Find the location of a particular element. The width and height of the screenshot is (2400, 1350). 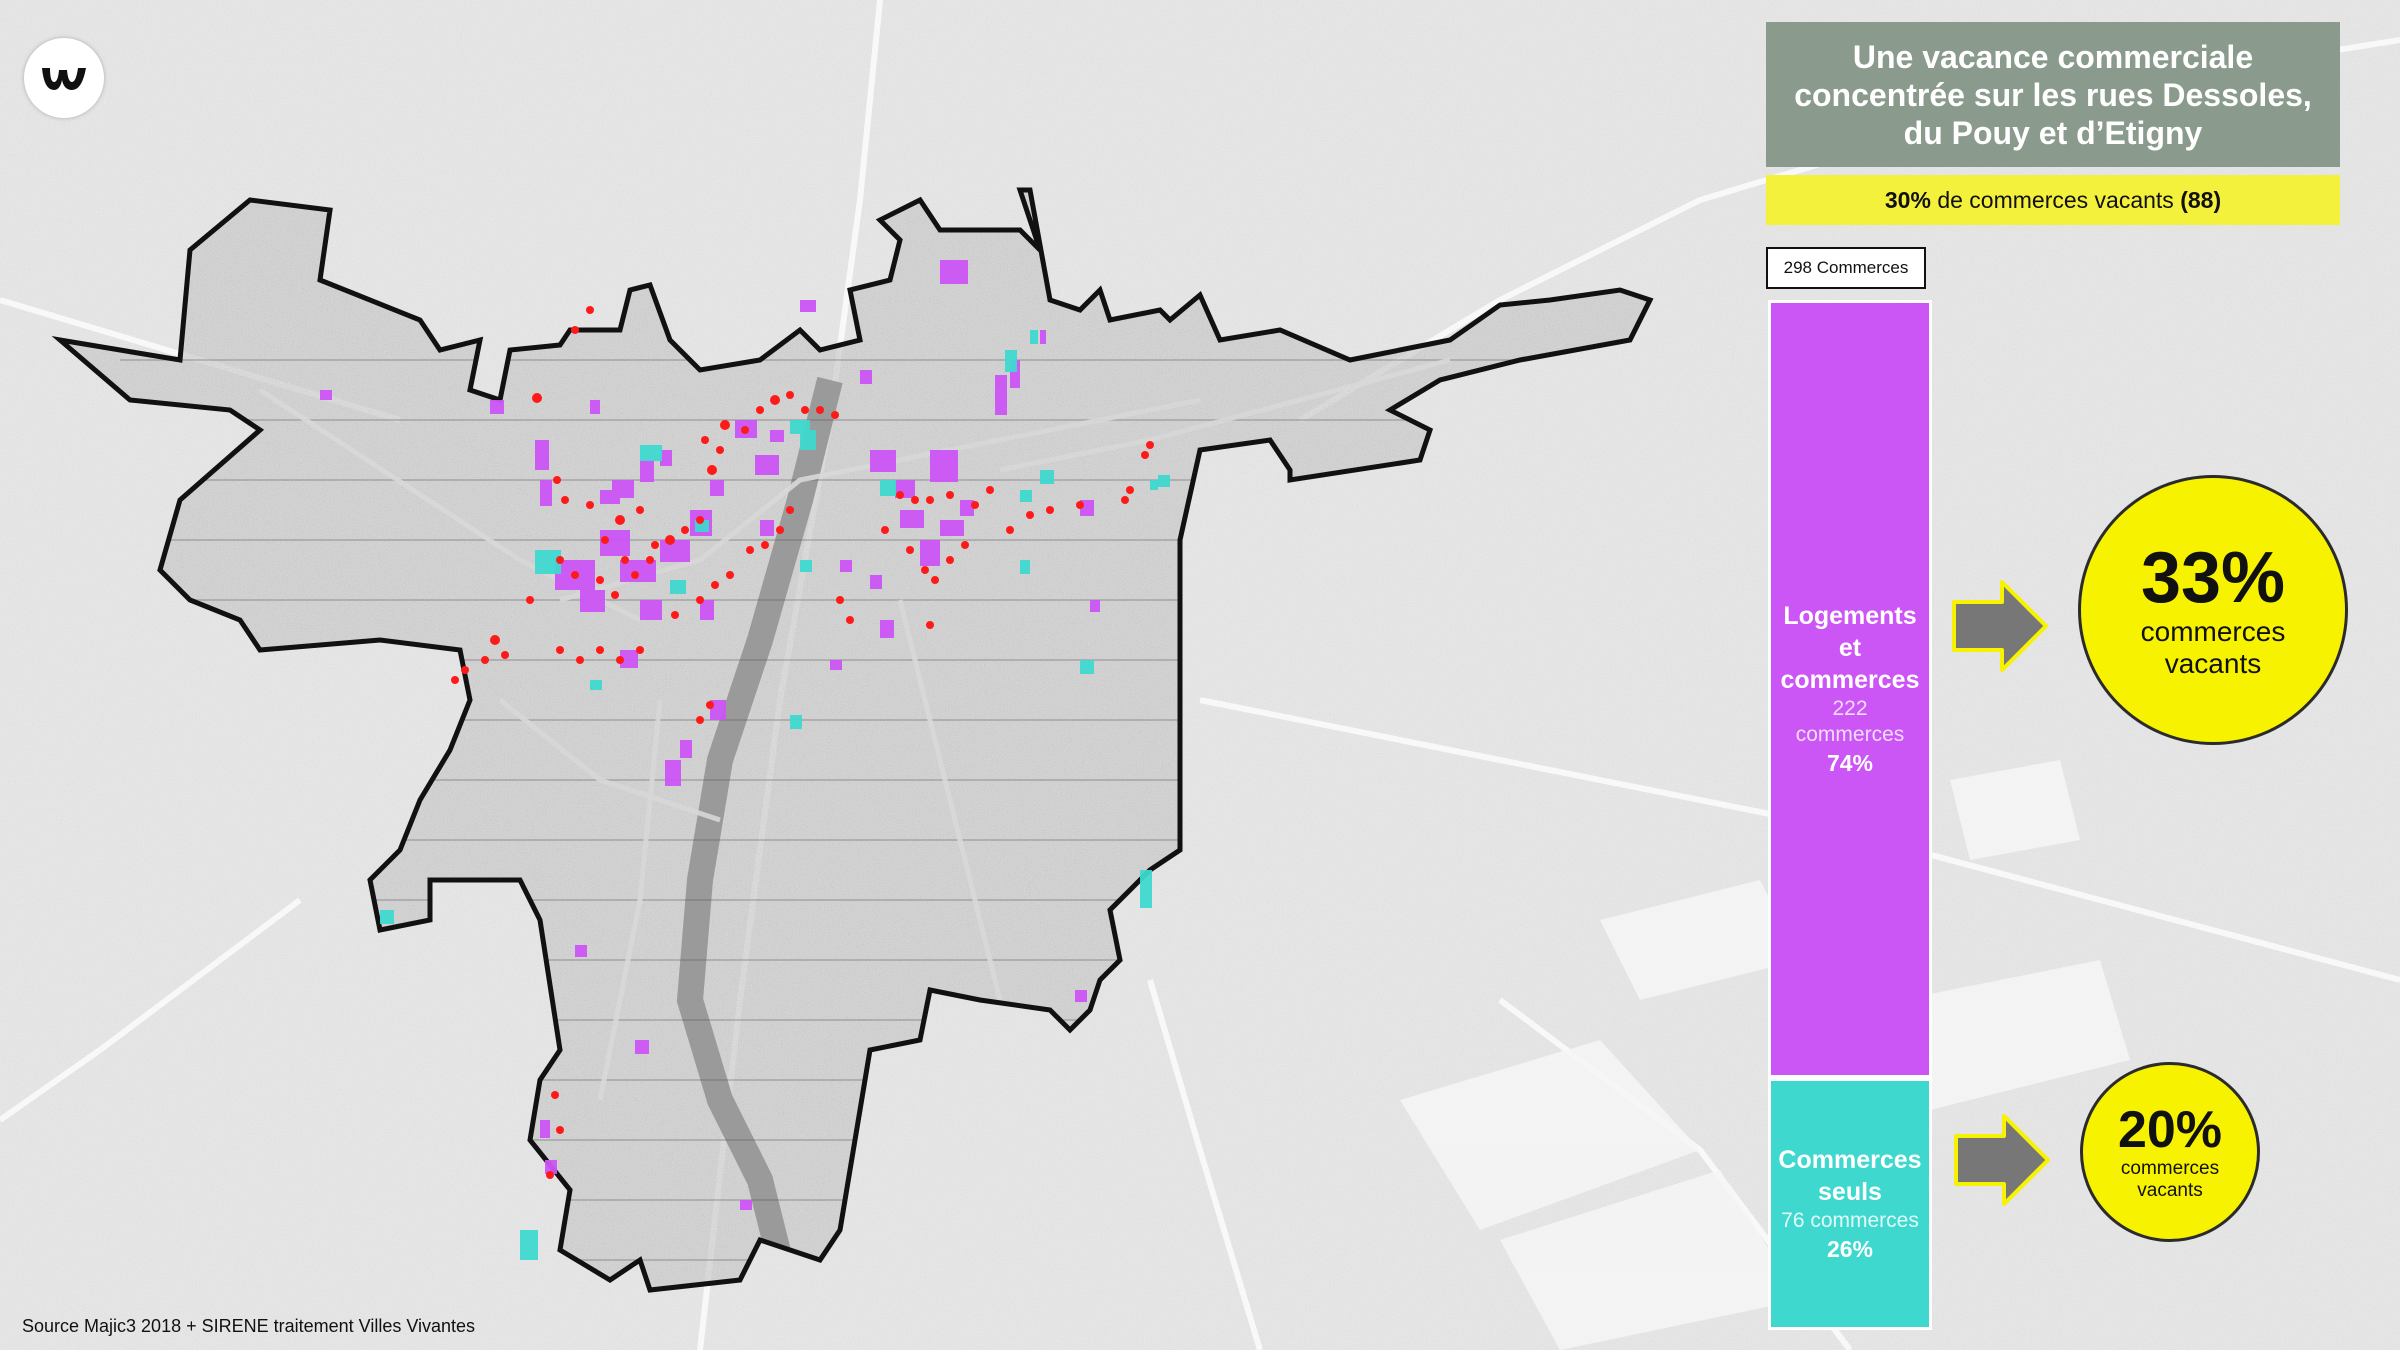

vacancy-value: 20% is located at coordinates (2170, 1130).